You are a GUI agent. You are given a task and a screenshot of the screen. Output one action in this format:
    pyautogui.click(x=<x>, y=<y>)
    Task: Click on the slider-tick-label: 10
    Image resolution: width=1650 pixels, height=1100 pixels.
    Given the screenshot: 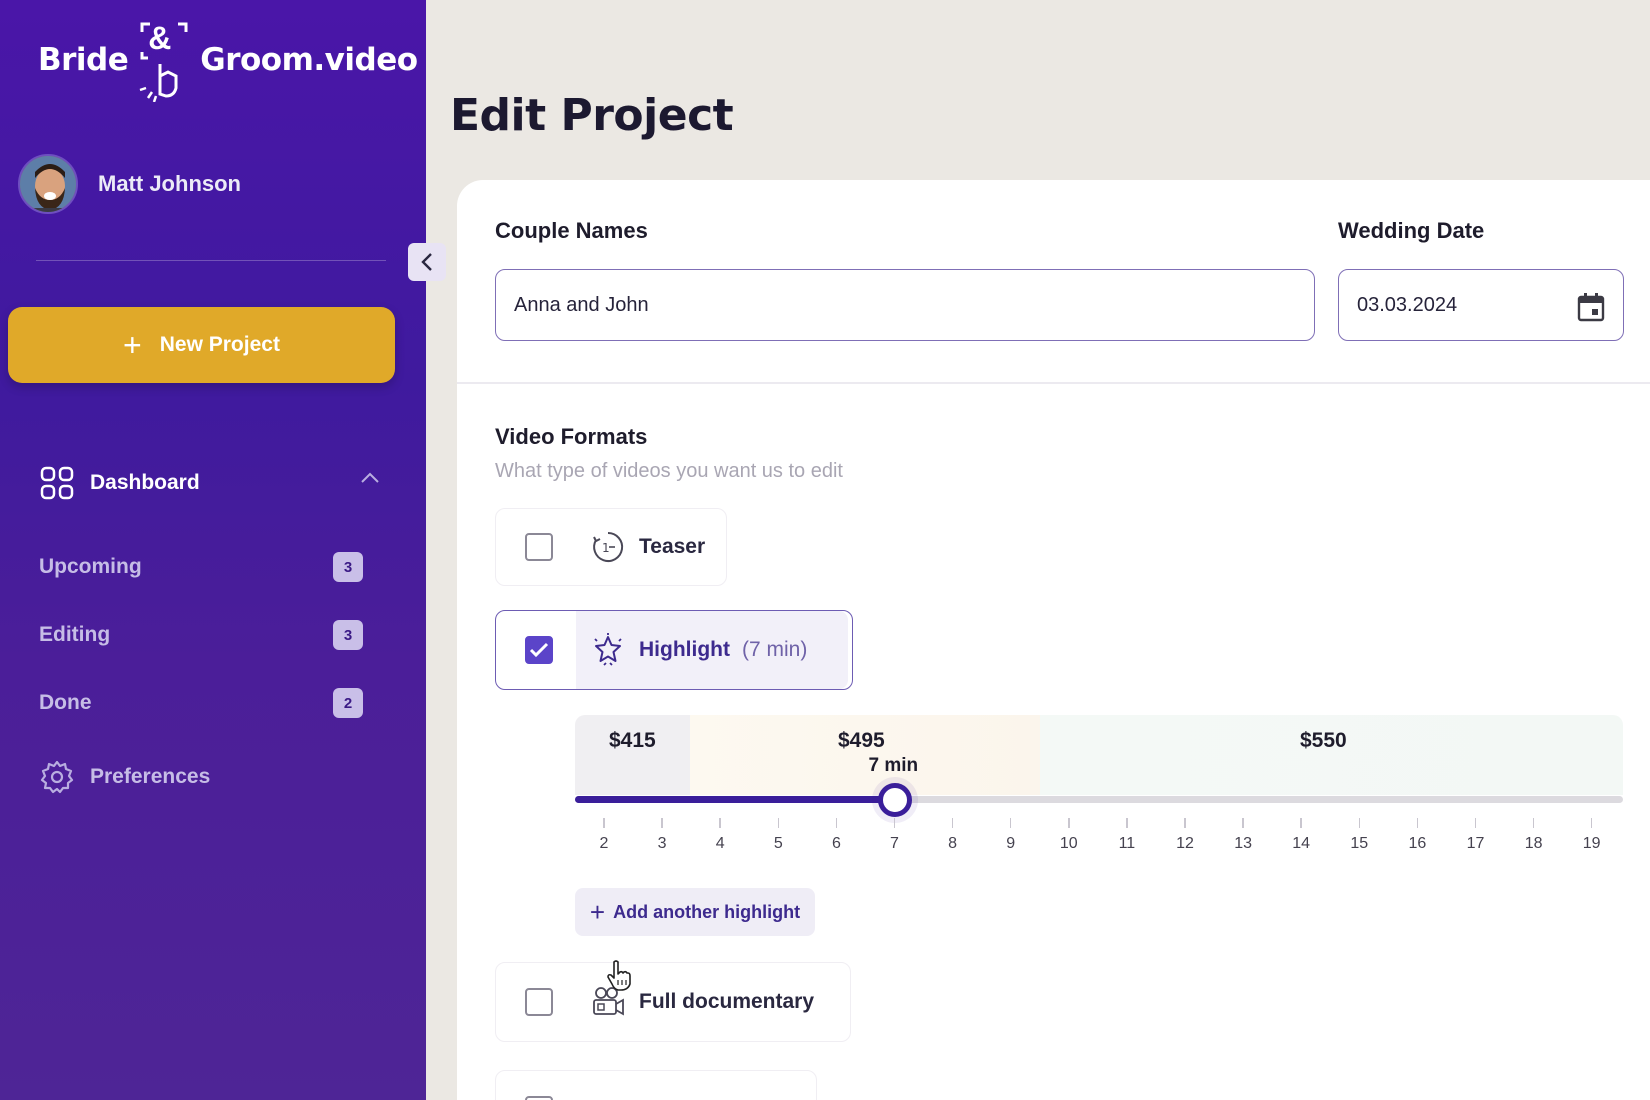 What is the action you would take?
    pyautogui.click(x=1068, y=843)
    